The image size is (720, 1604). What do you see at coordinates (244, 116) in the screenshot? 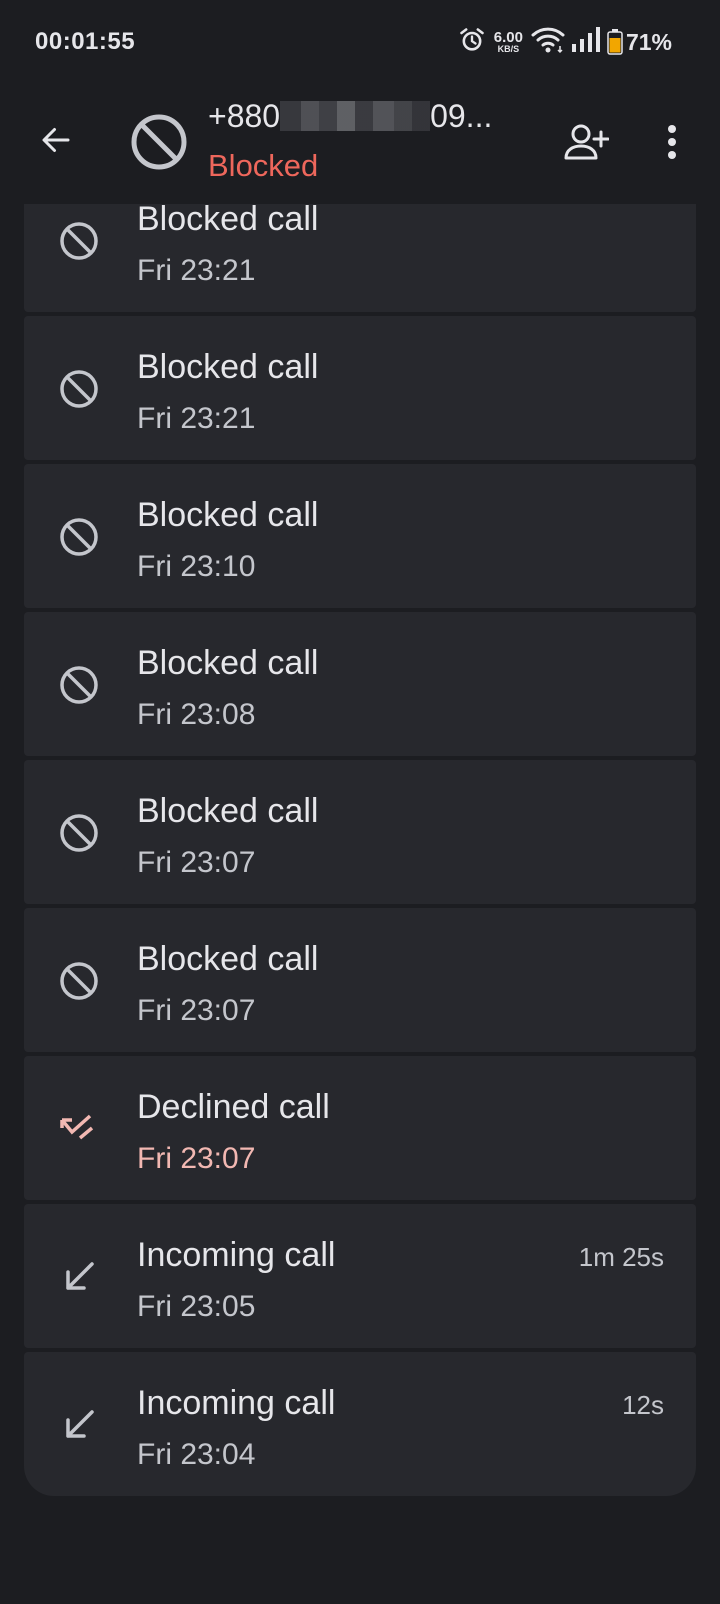
I see `number-prefix: +880` at bounding box center [244, 116].